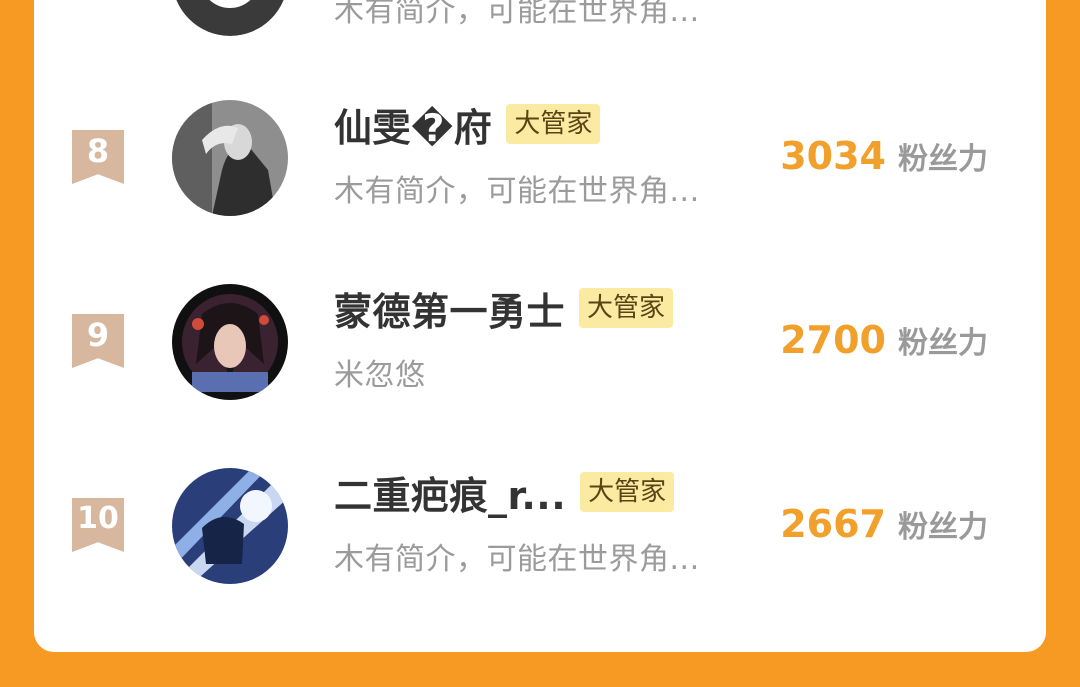 Image resolution: width=1080 pixels, height=687 pixels. I want to click on name-line: 二重疤痕_r... 大管家, so click(504, 493).